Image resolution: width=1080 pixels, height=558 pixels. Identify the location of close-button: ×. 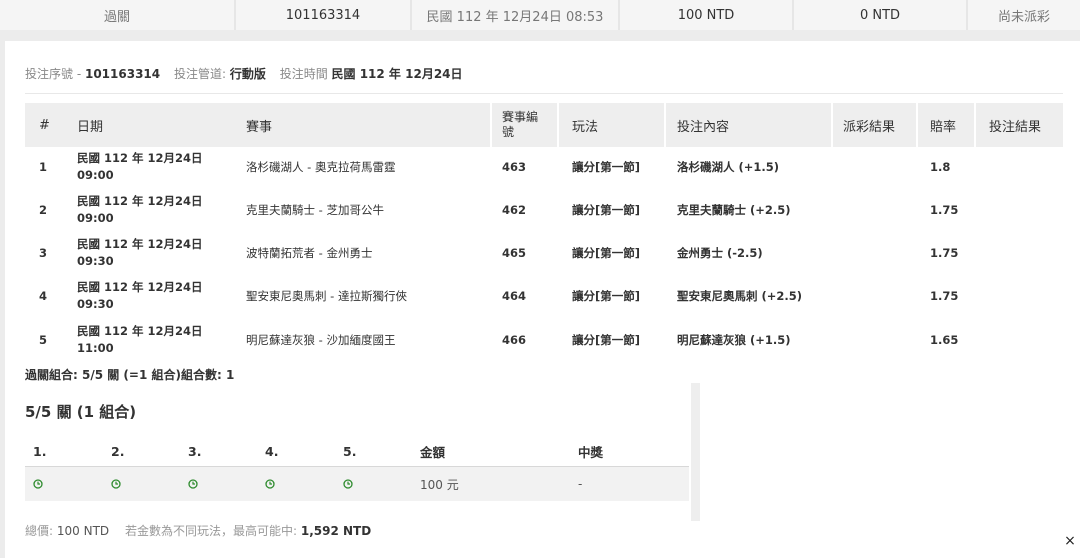
(1070, 541).